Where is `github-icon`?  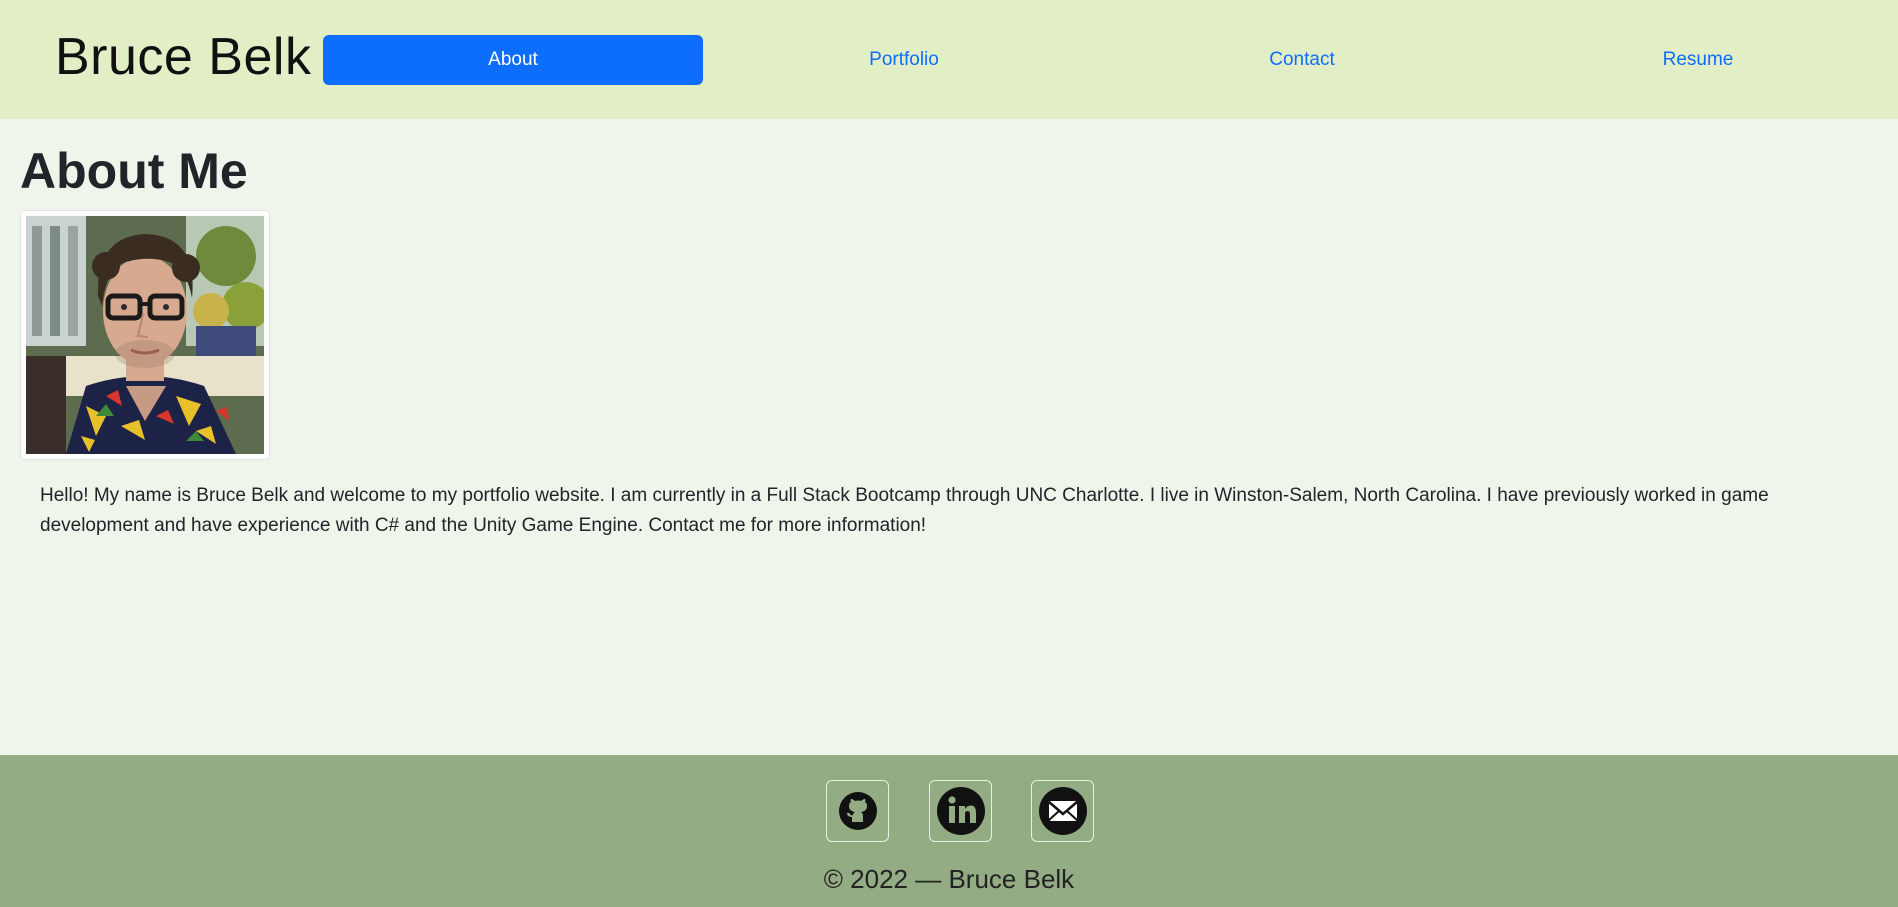
github-icon is located at coordinates (857, 811).